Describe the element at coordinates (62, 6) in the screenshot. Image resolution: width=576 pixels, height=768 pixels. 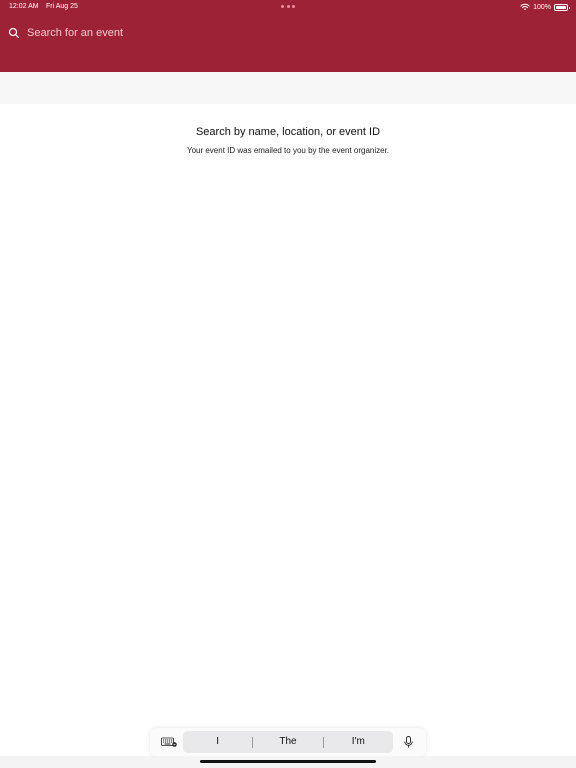
I see `status-date: Fri Aug 25` at that location.